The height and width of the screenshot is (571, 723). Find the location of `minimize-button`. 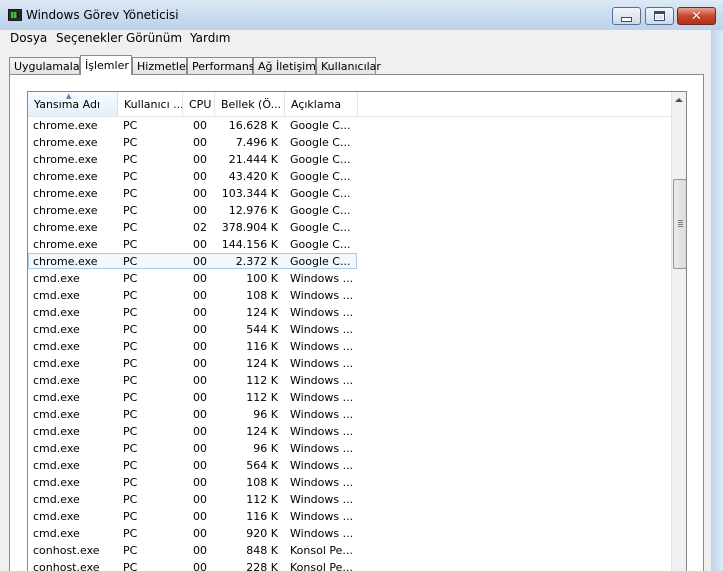

minimize-button is located at coordinates (626, 16).